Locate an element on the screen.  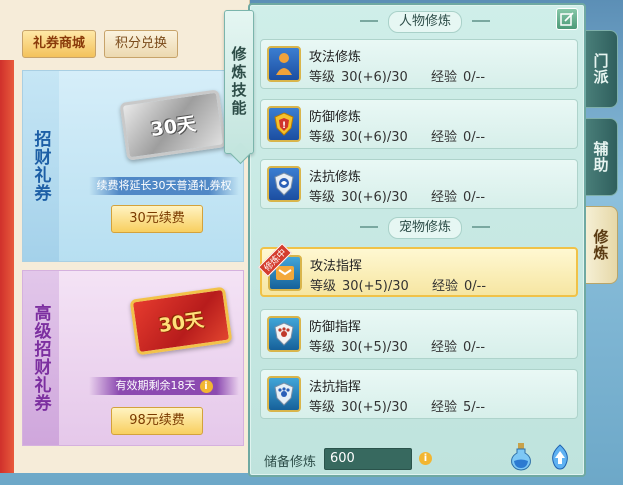
cultivation-name: 防御指挥 is located at coordinates (335, 327).